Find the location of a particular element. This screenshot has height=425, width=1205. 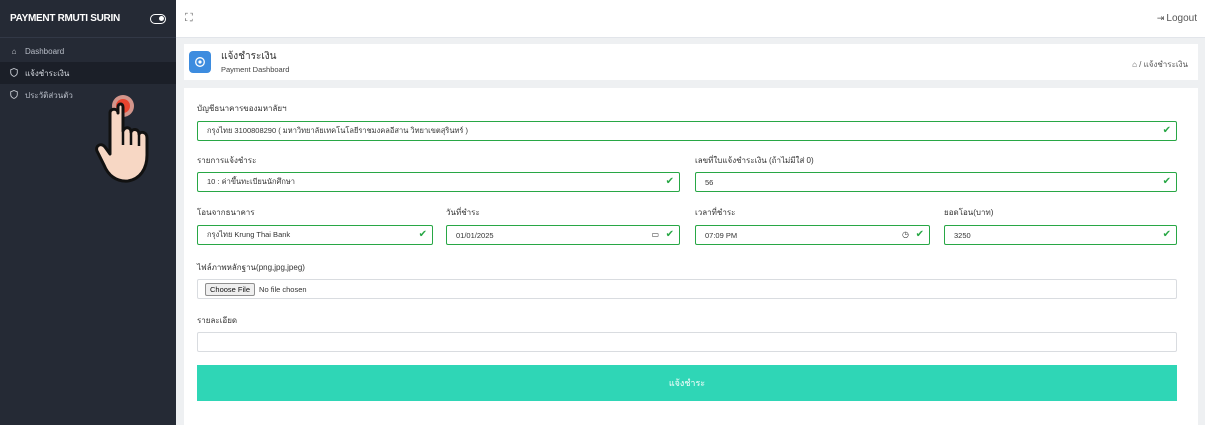

detail-input is located at coordinates (687, 342).